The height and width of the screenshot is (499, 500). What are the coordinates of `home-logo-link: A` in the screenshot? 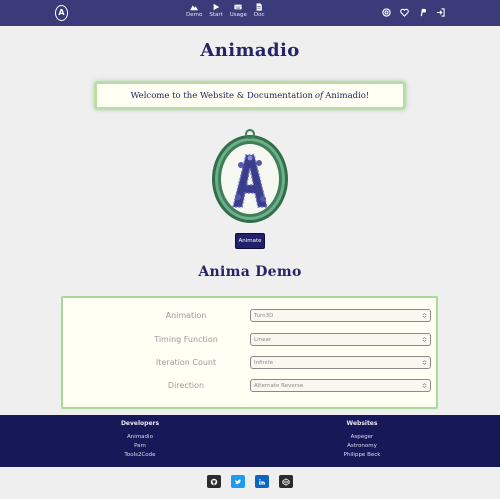 It's located at (61, 13).